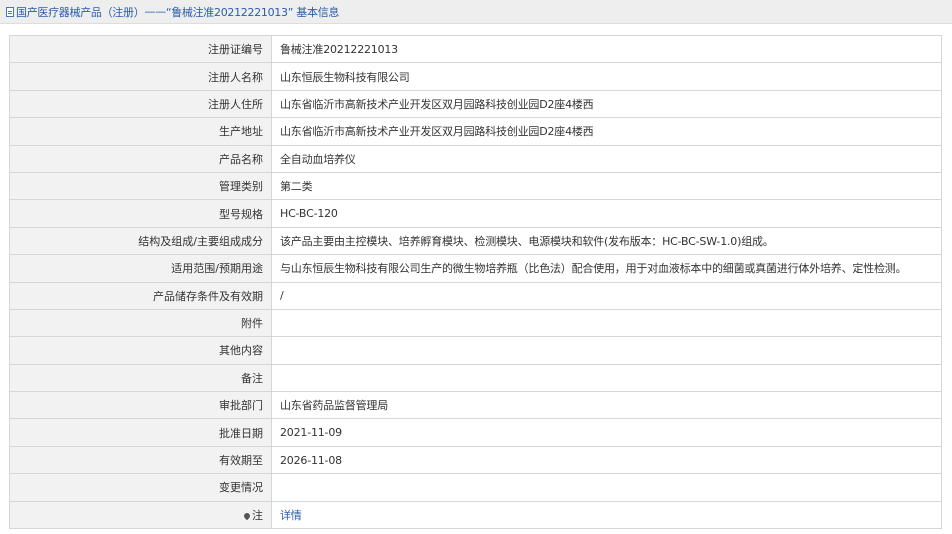 The width and height of the screenshot is (952, 534). I want to click on row-label: 变更情况, so click(140, 487).